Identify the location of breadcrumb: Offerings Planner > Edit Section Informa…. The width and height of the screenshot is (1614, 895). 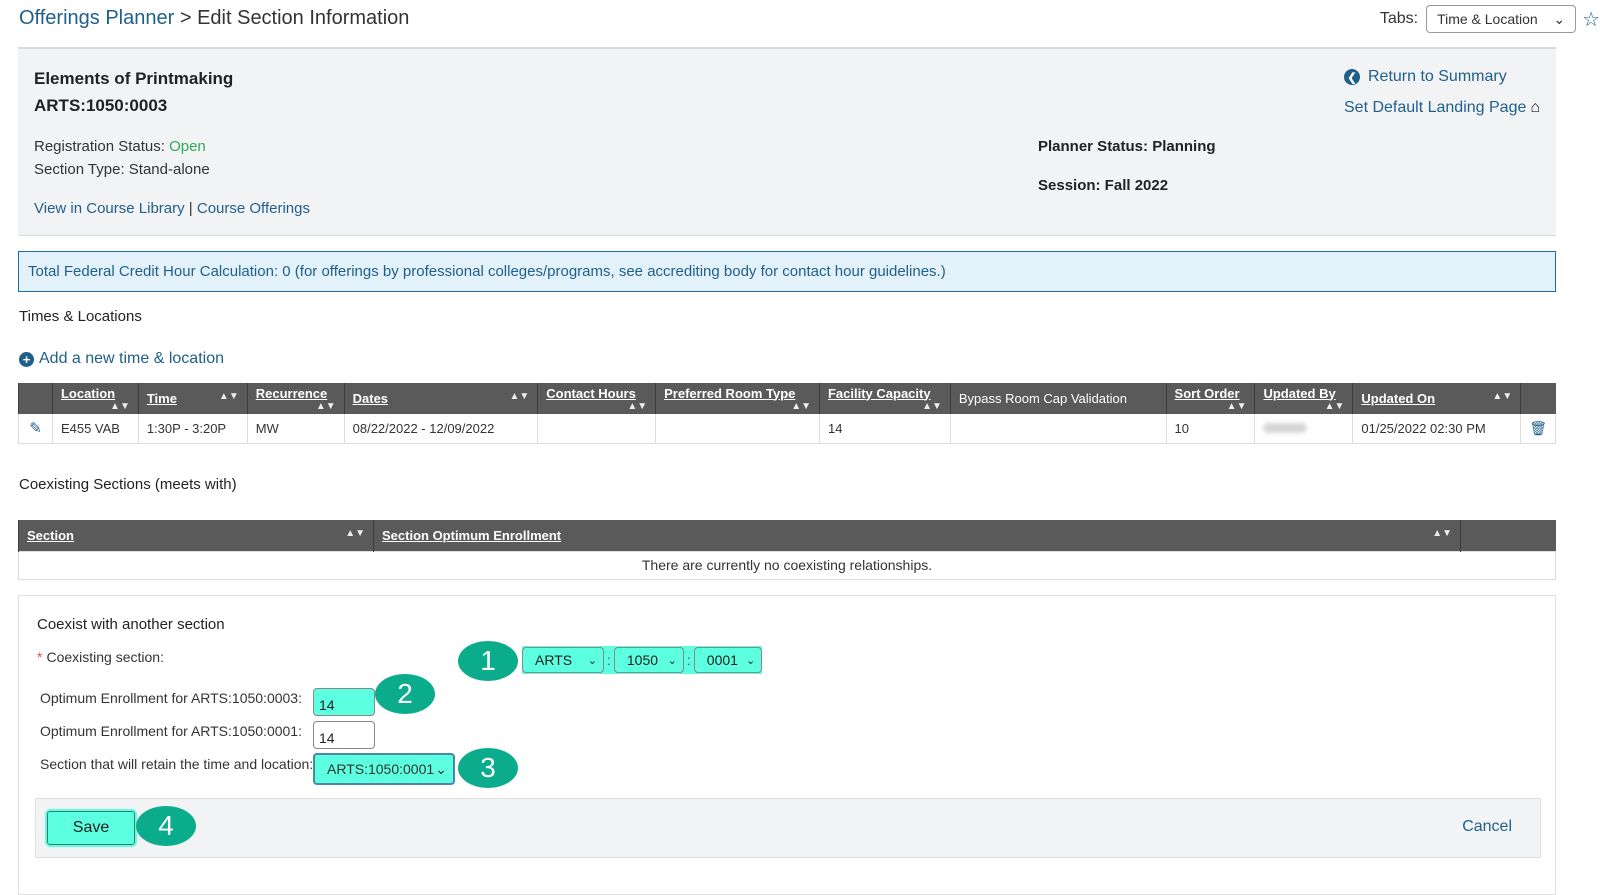
(214, 18).